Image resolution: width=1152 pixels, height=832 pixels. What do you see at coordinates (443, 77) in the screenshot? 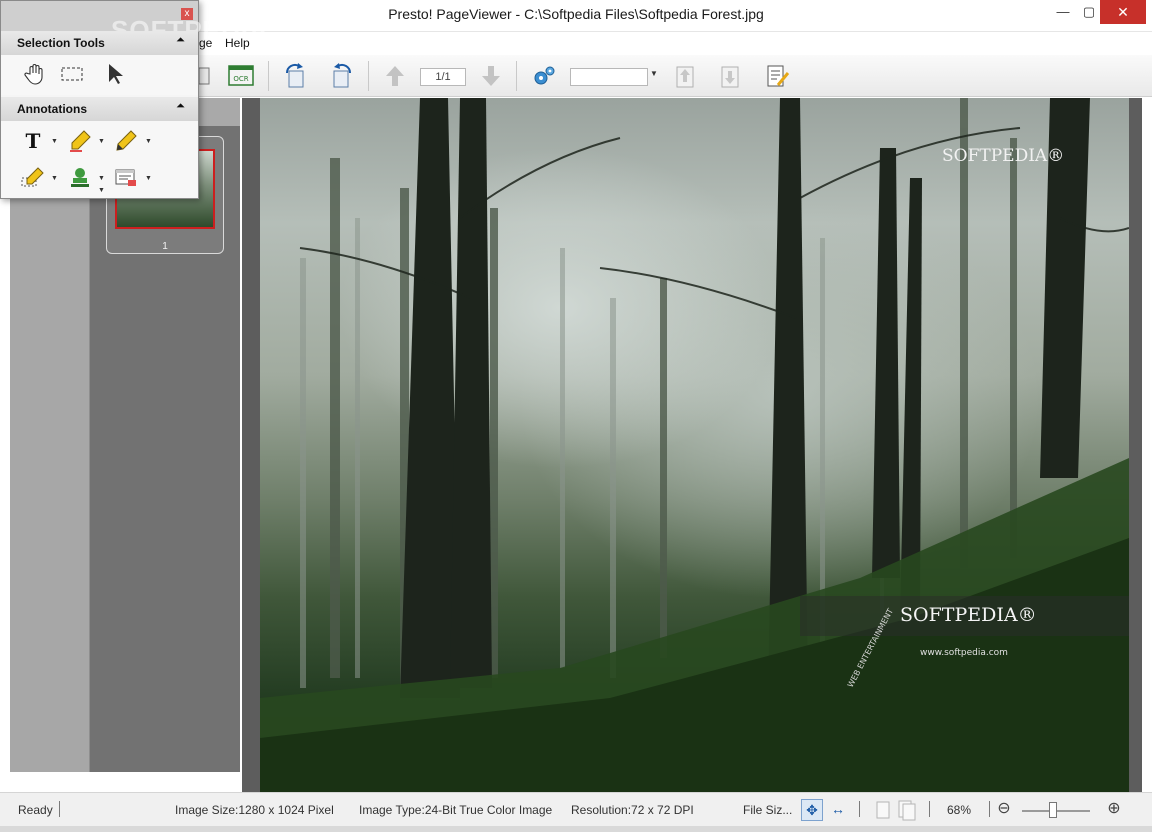
I see `page-indicator: 1/1` at bounding box center [443, 77].